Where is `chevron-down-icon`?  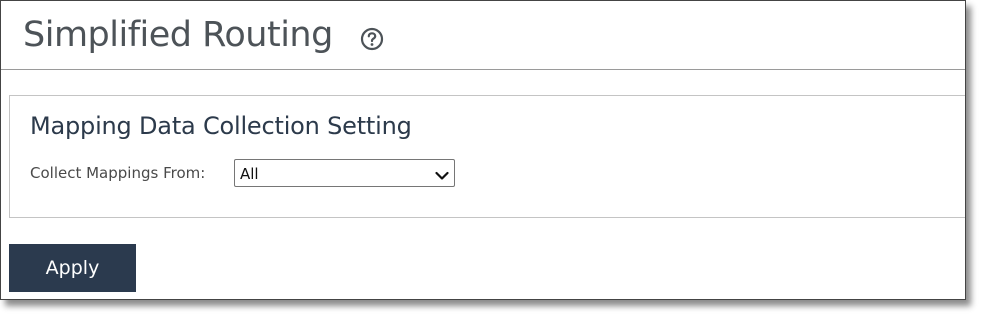 chevron-down-icon is located at coordinates (442, 174).